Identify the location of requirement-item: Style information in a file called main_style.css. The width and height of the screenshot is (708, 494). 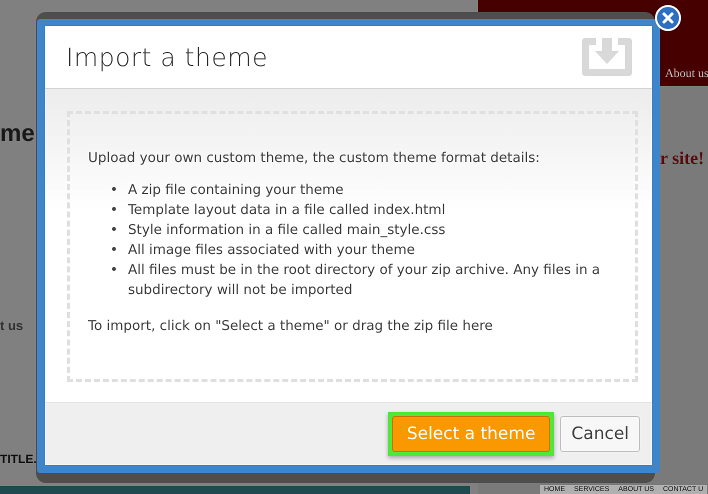
(287, 230).